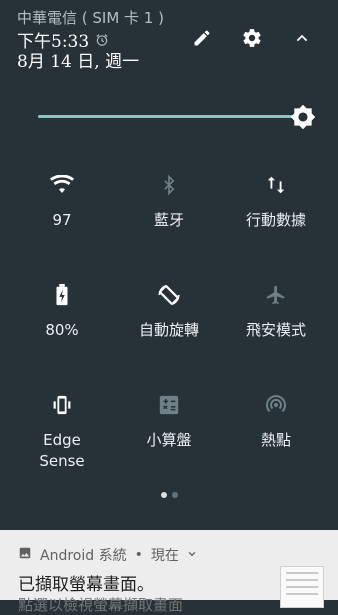 The height and width of the screenshot is (615, 338). Describe the element at coordinates (302, 38) in the screenshot. I see `collapse-chevron-icon` at that location.